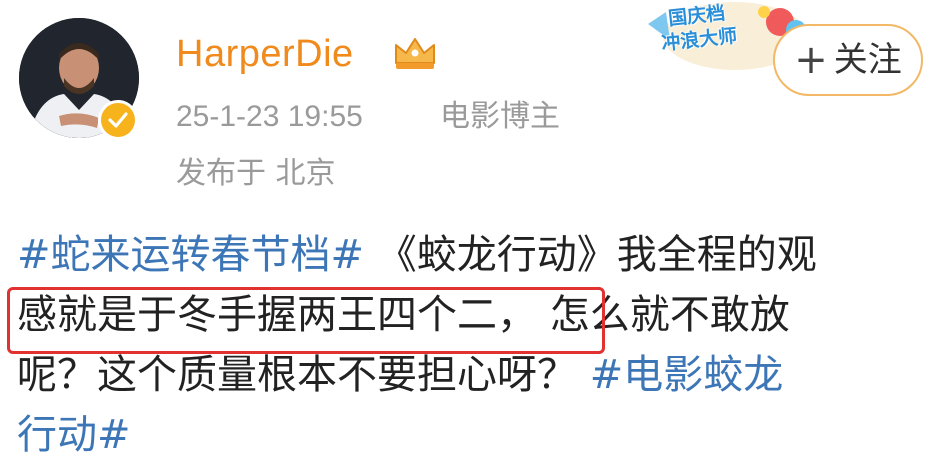 The height and width of the screenshot is (474, 937). Describe the element at coordinates (265, 54) in the screenshot. I see `username: HarperDie` at that location.